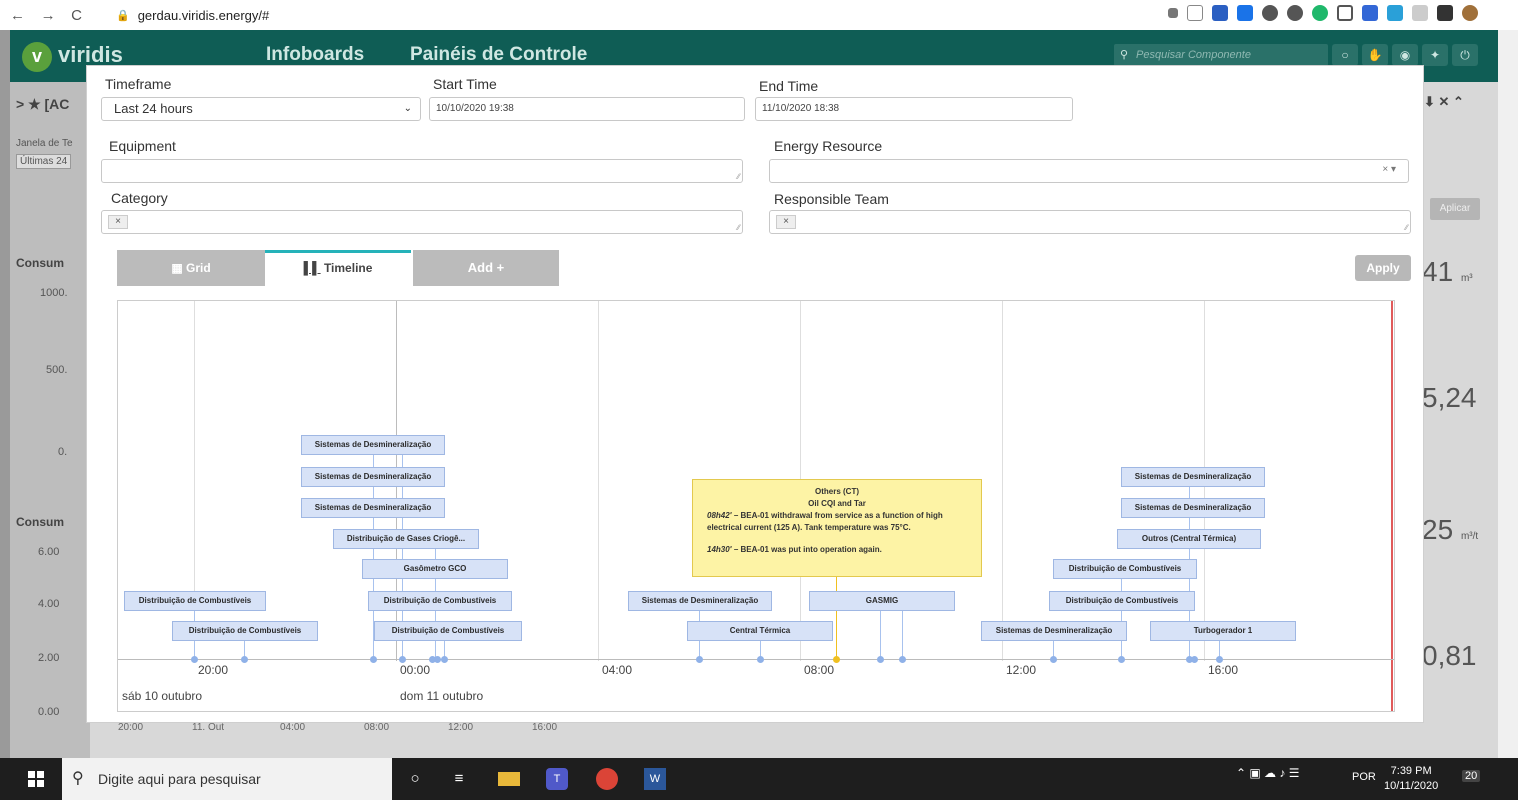  What do you see at coordinates (1268, 773) in the screenshot?
I see `tray-icons: ⌃ ▣ ☁ ♪ ☰` at bounding box center [1268, 773].